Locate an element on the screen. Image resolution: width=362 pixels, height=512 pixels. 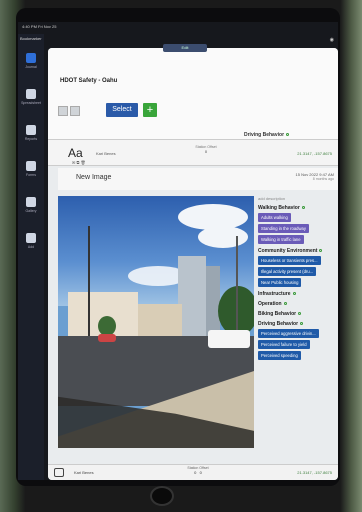
record-actions: ✉ ⧉ 🗑 is located at coordinates (79, 162).